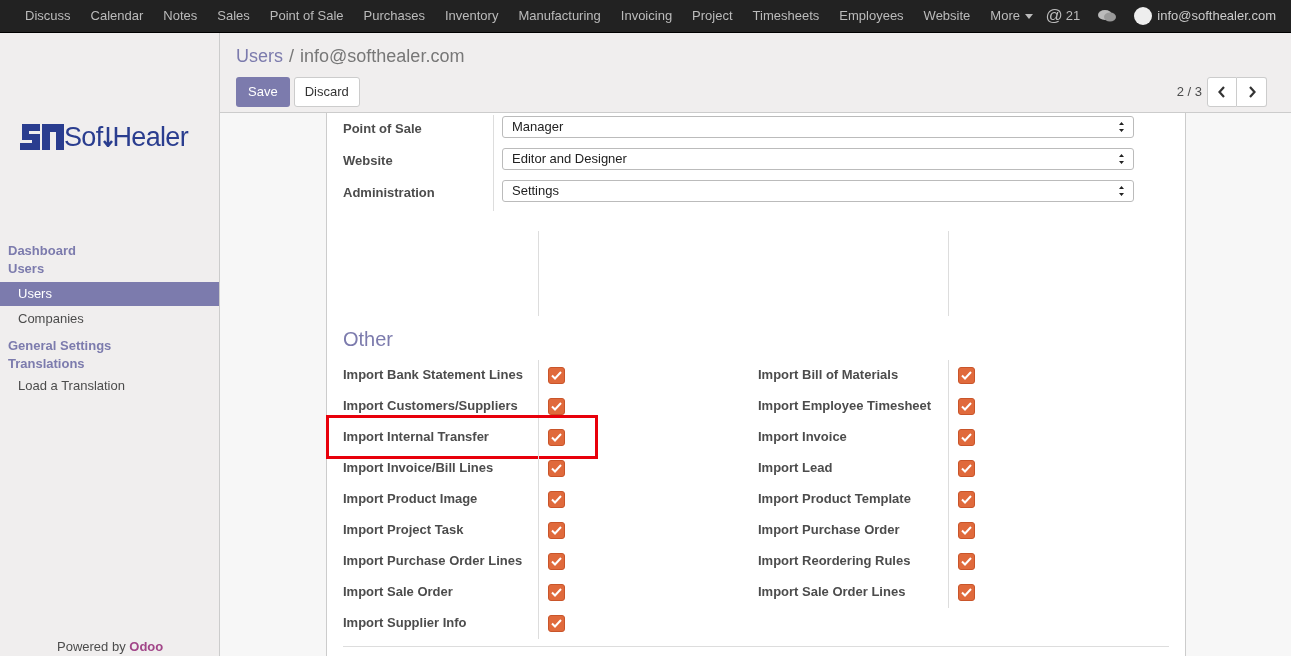 The image size is (1291, 656). What do you see at coordinates (180, 16) in the screenshot?
I see `menu-item: Notes` at bounding box center [180, 16].